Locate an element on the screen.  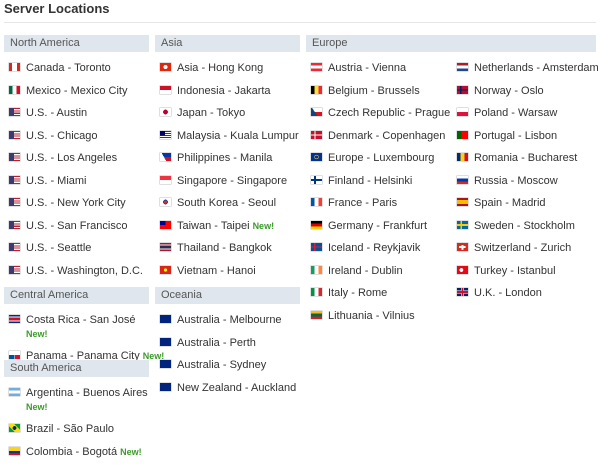
location-link: Thailand - Bangkok is located at coordinates (224, 248).